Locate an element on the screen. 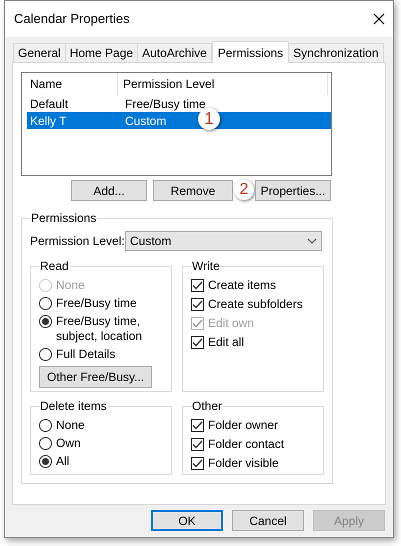  window-title: Calendar Properties is located at coordinates (72, 19).